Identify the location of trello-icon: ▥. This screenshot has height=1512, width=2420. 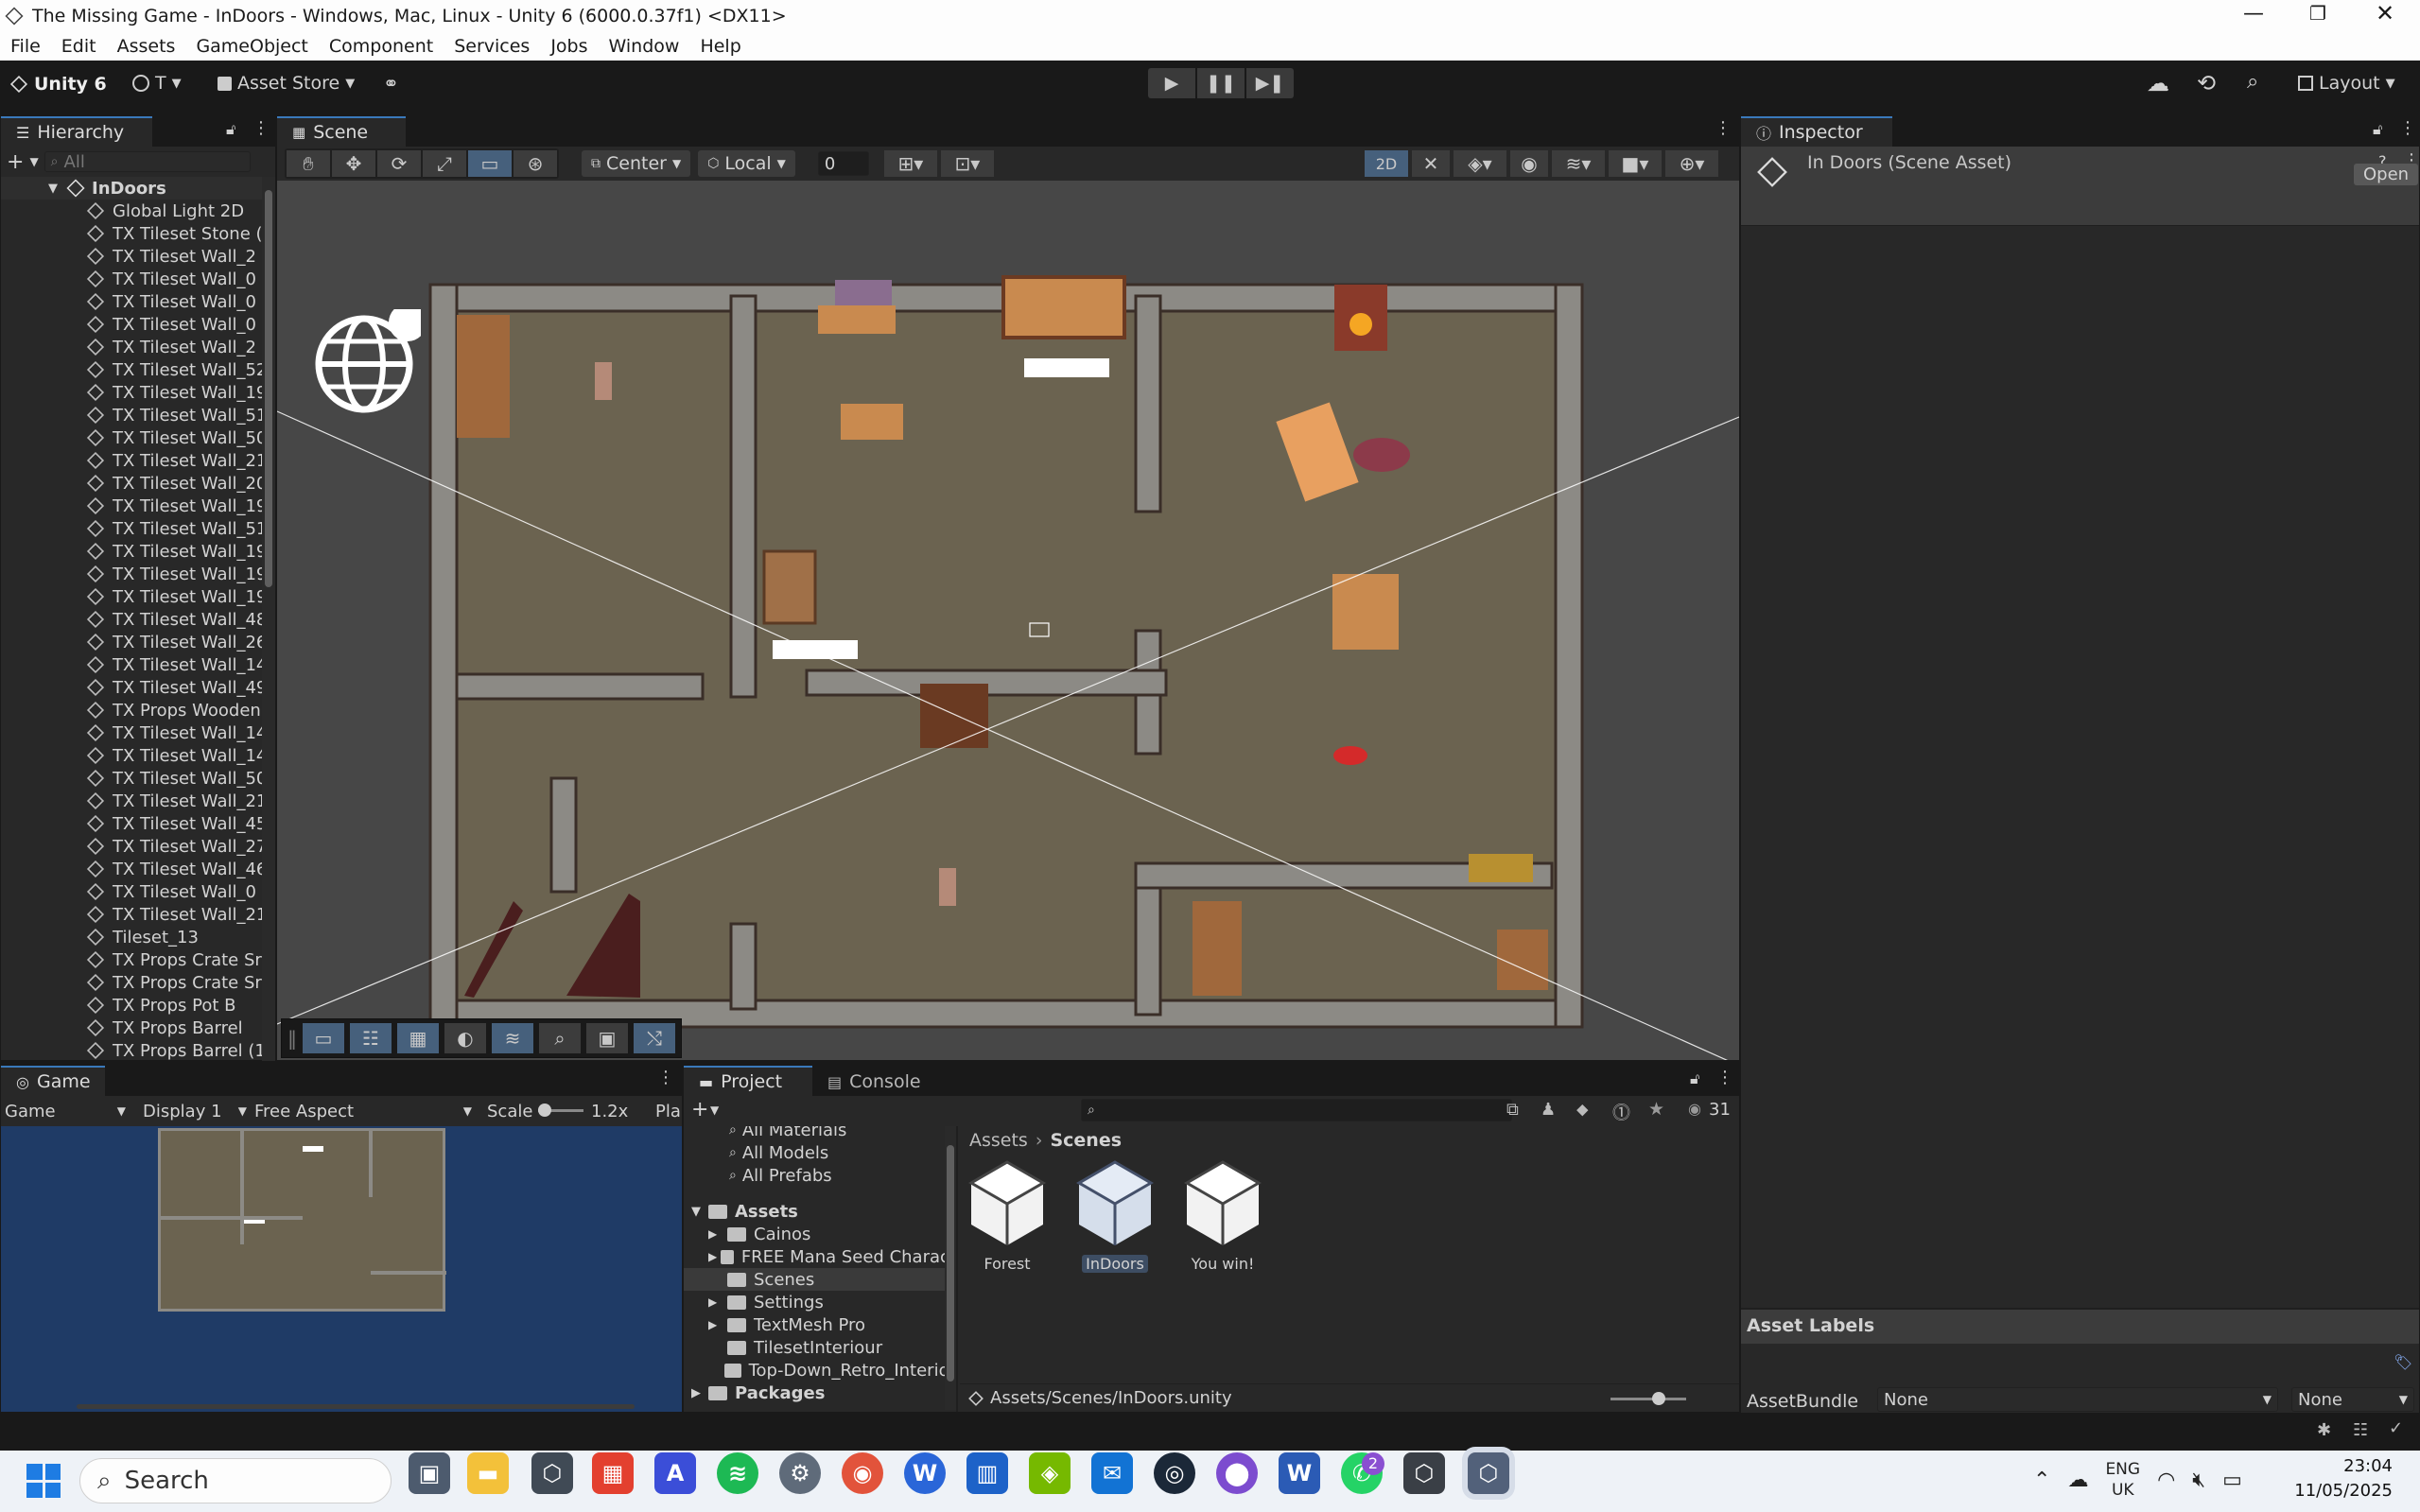
(987, 1473).